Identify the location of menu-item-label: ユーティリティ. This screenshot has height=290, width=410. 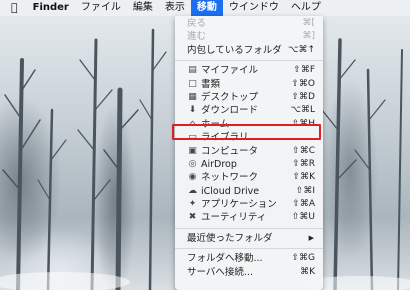
(234, 218).